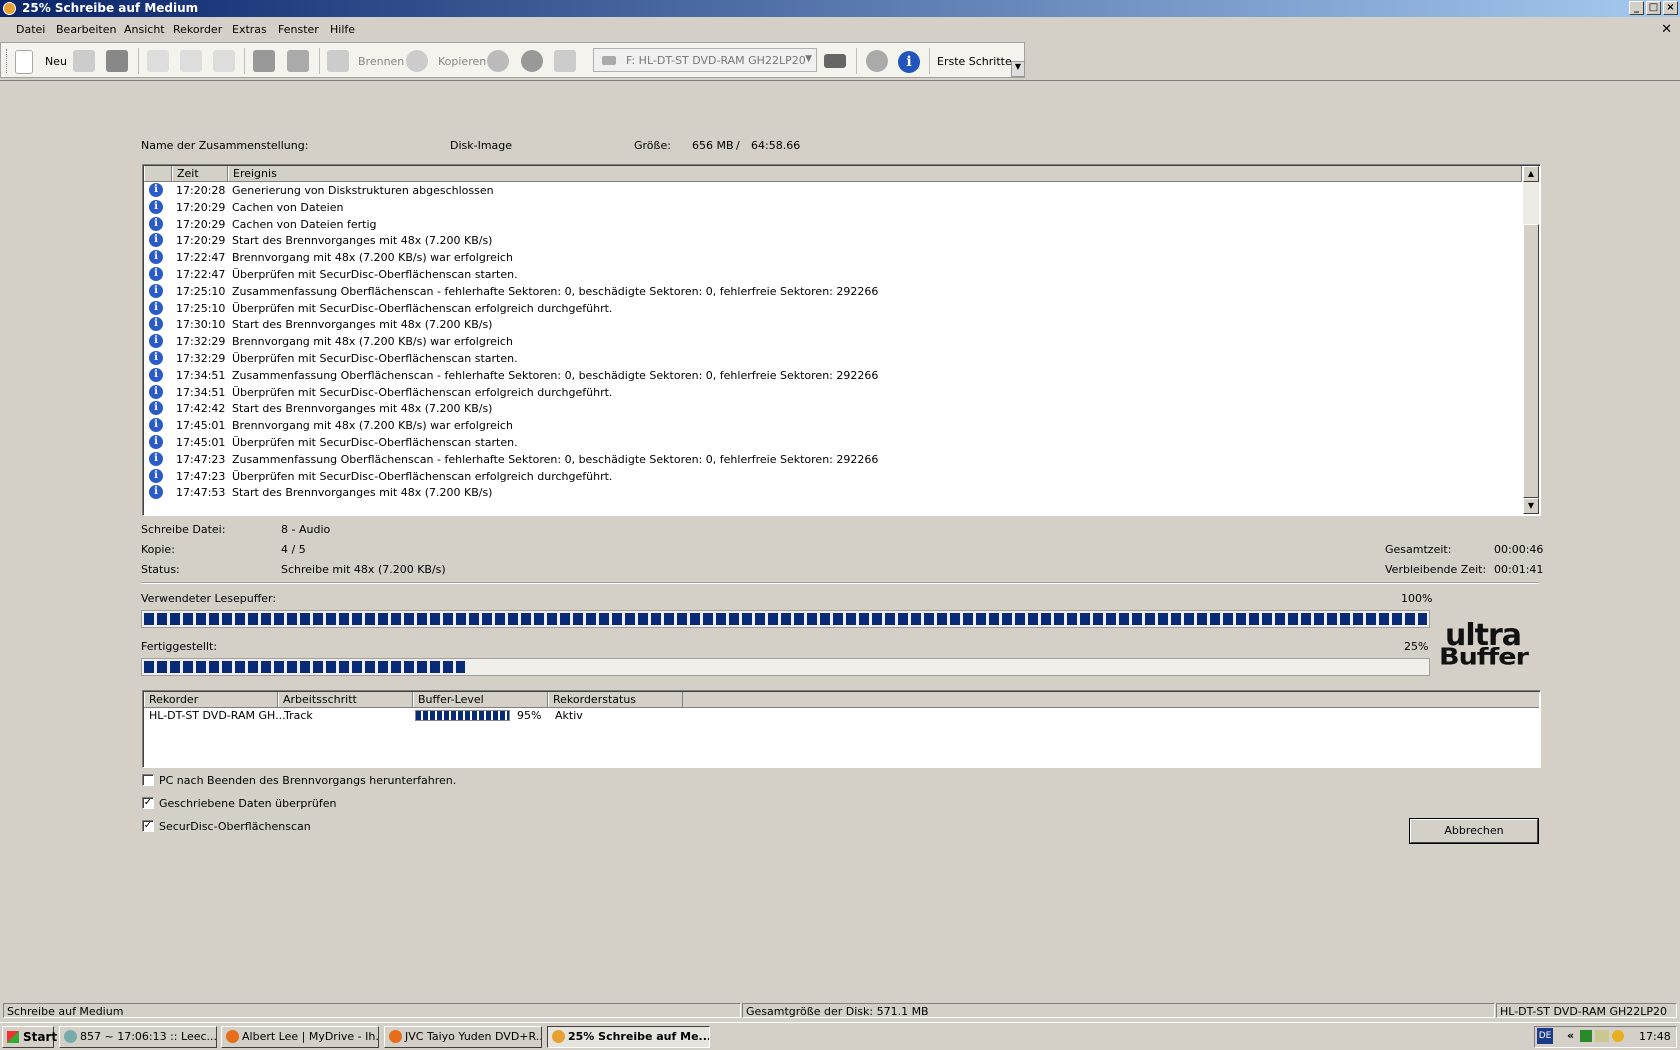  What do you see at coordinates (1586, 1010) in the screenshot?
I see `status-bar-recorder: HL-DT-ST DVD-RAM GH22LP20` at bounding box center [1586, 1010].